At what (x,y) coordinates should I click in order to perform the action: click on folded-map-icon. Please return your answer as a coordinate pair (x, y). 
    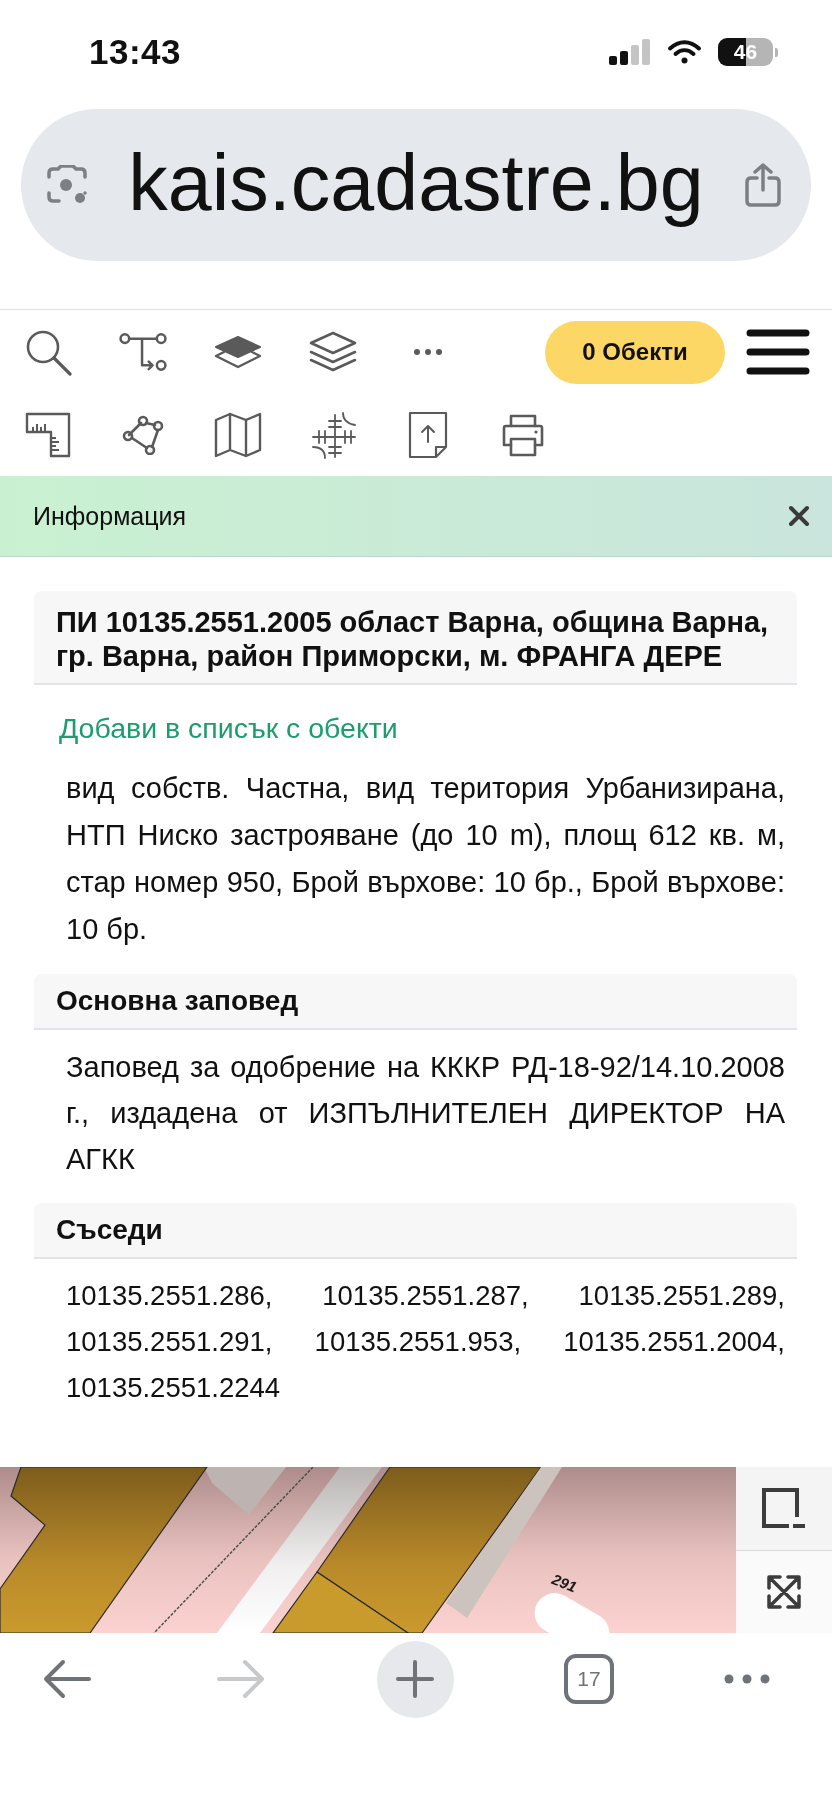
    Looking at the image, I should click on (237, 435).